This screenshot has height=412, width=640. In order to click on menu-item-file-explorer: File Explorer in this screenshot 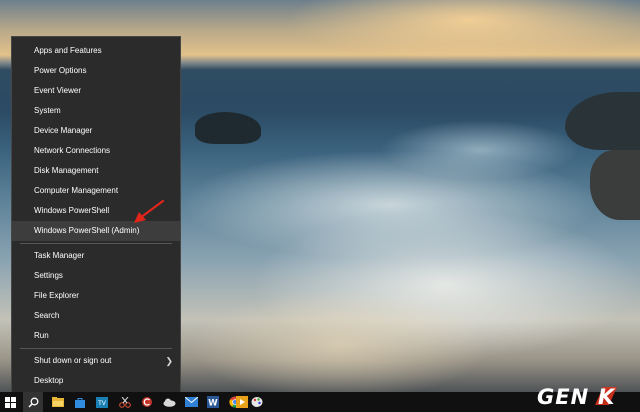, I will do `click(96, 296)`.